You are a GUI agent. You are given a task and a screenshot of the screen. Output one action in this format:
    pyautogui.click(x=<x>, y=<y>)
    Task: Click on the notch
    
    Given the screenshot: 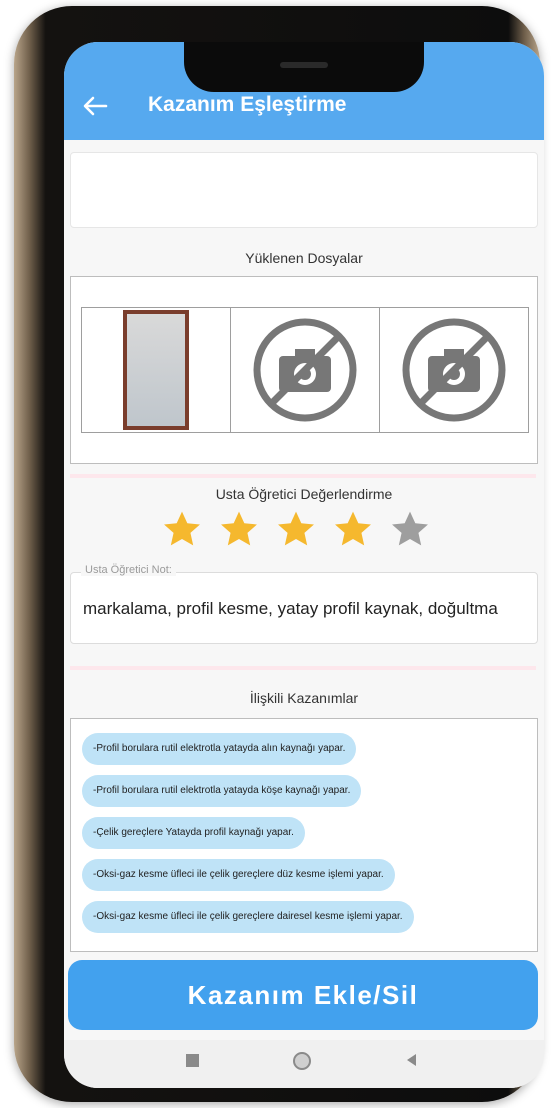 What is the action you would take?
    pyautogui.click(x=304, y=67)
    